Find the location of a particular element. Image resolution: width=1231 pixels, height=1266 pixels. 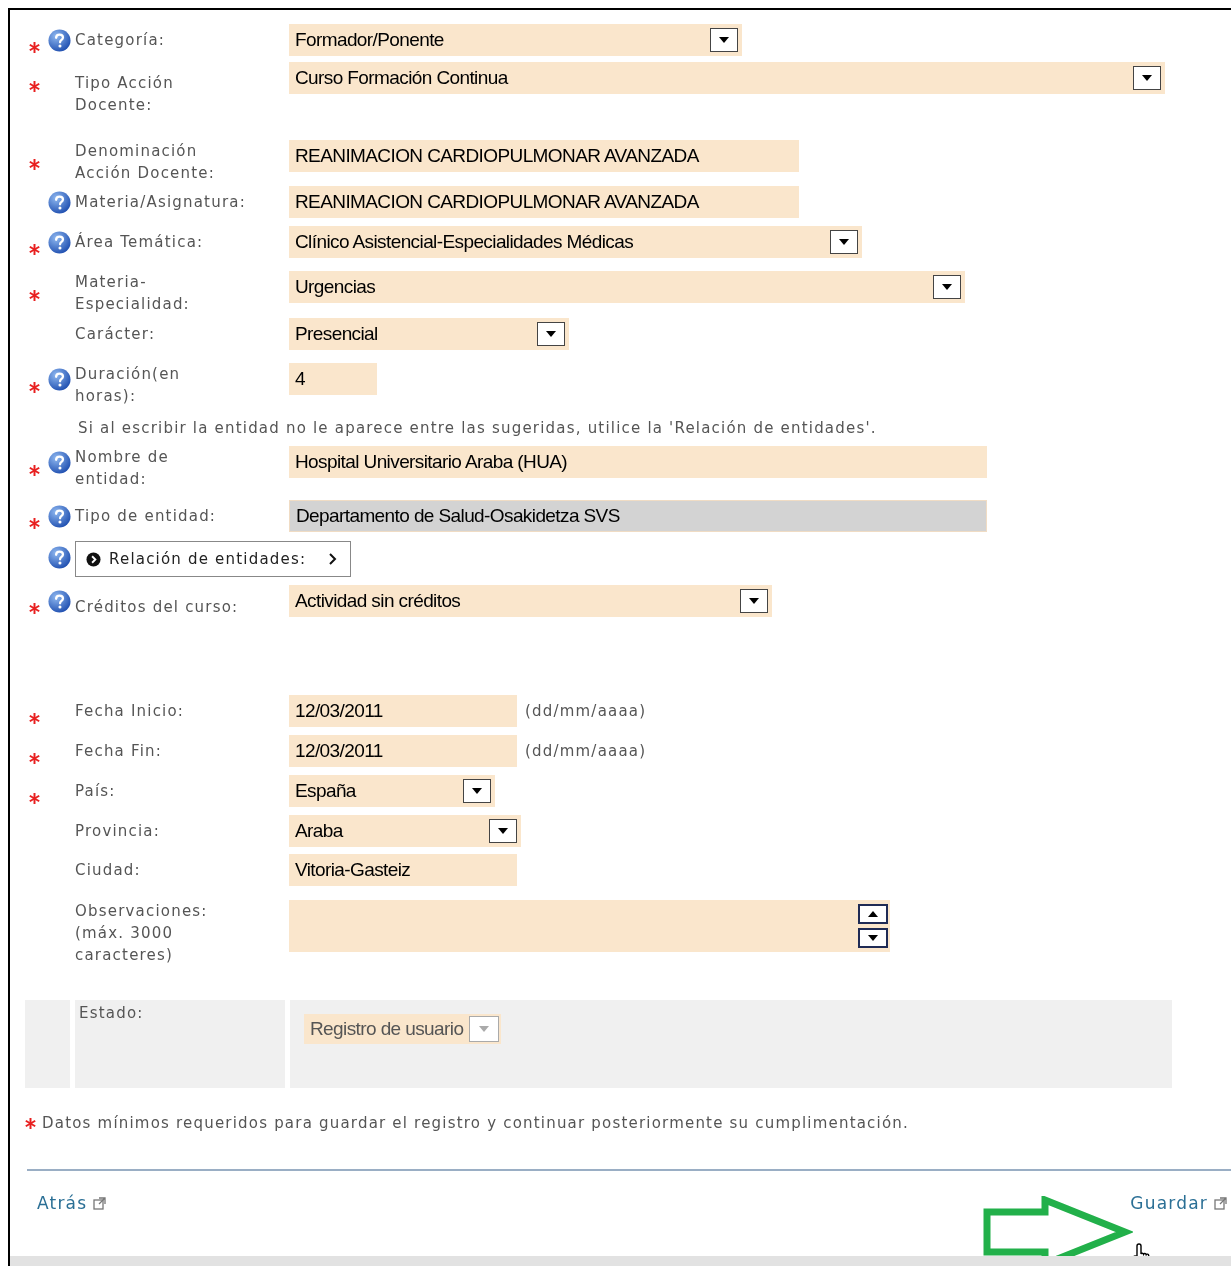

select-field: Registro de usuario is located at coordinates (403, 1029).